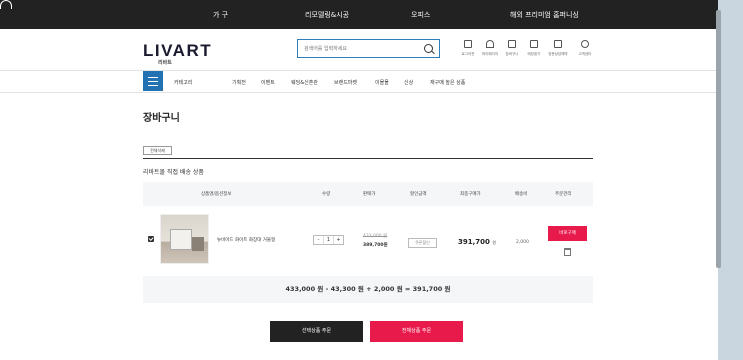 The width and height of the screenshot is (743, 360). Describe the element at coordinates (544, 15) in the screenshot. I see `topbar-link-premium: 해외 프리미엄 홈퍼니싱` at that location.